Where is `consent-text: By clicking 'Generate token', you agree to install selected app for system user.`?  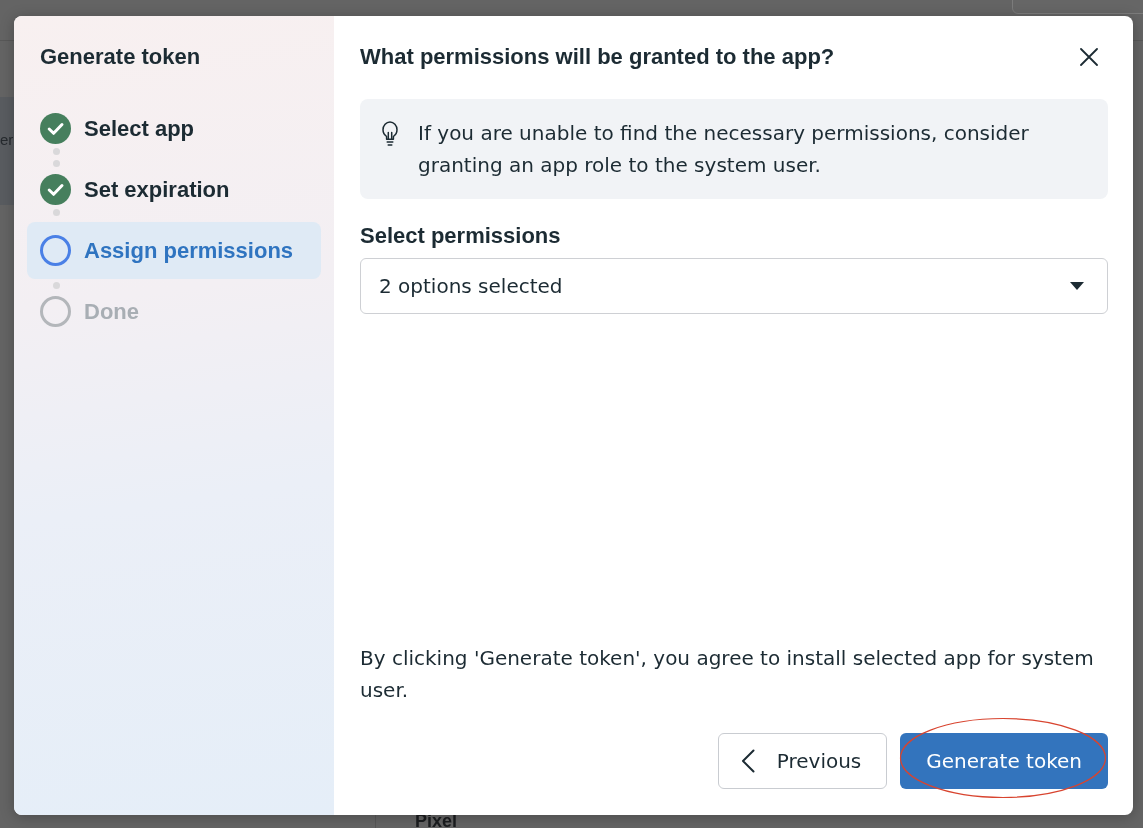 consent-text: By clicking 'Generate token', you agree to install selected app for system user. is located at coordinates (727, 674).